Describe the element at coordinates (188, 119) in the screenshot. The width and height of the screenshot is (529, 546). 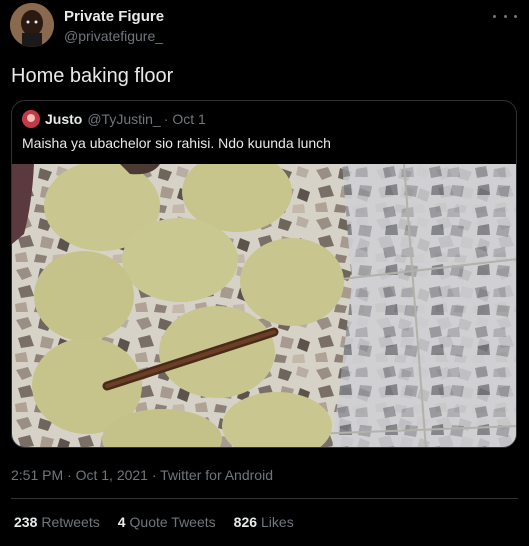
I see `quoted-date: Oct 1` at that location.